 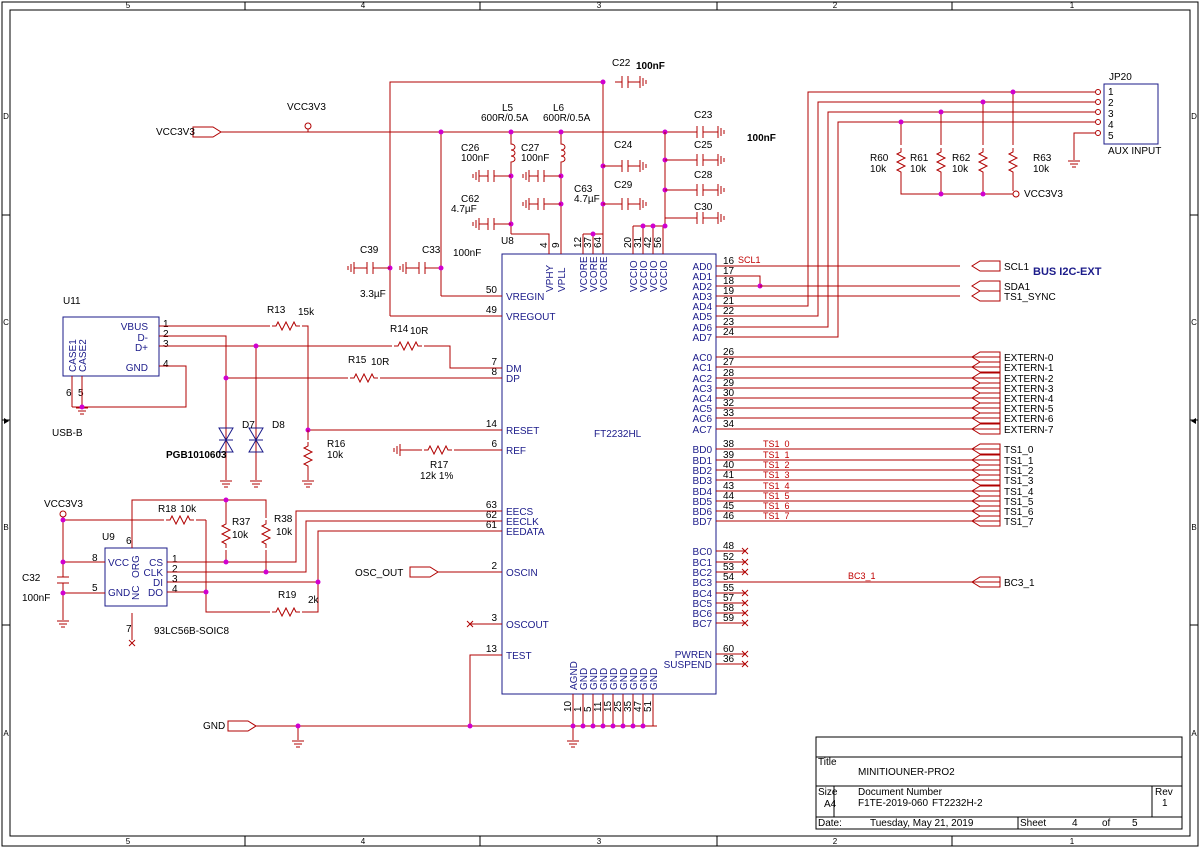 What do you see at coordinates (119, 593) in the screenshot?
I see `eeprom-pin-name: GND` at bounding box center [119, 593].